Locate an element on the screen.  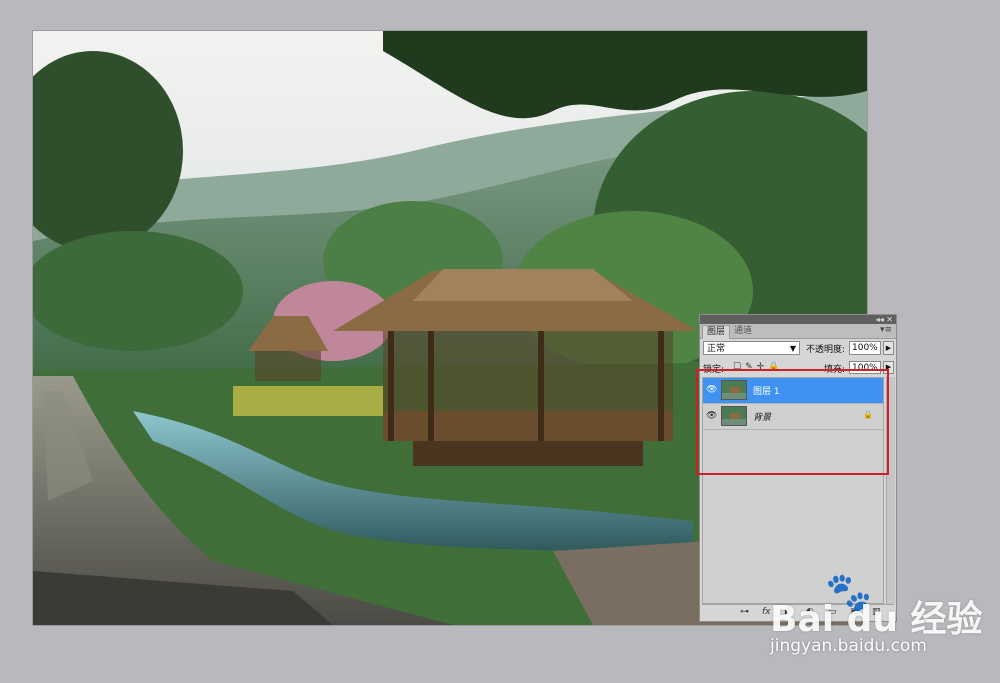
blend-opacity-row: 正常 ▼ 不透明度: 100% ▶ is located at coordinates (798, 349).